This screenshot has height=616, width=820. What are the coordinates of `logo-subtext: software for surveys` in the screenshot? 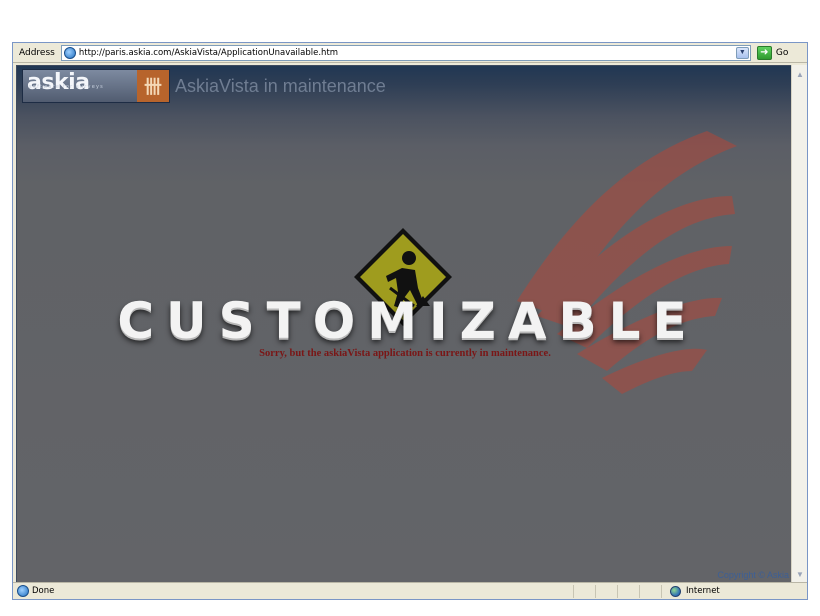 It's located at (66, 87).